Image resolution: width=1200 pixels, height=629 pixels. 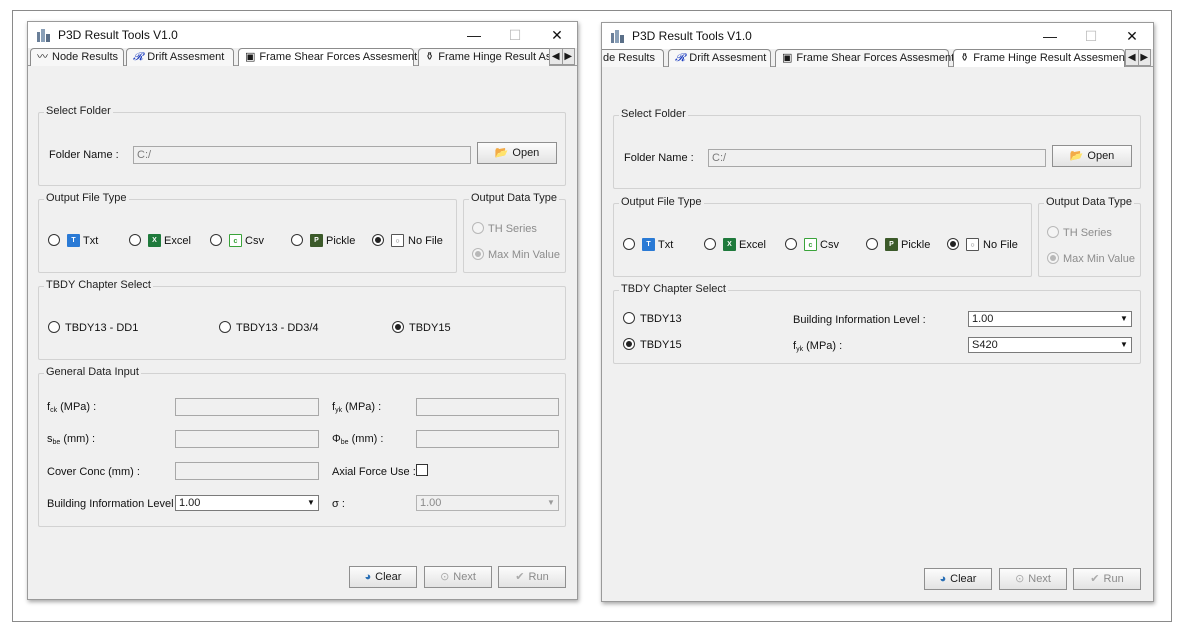 I want to click on fyk-field, so click(x=487, y=407).